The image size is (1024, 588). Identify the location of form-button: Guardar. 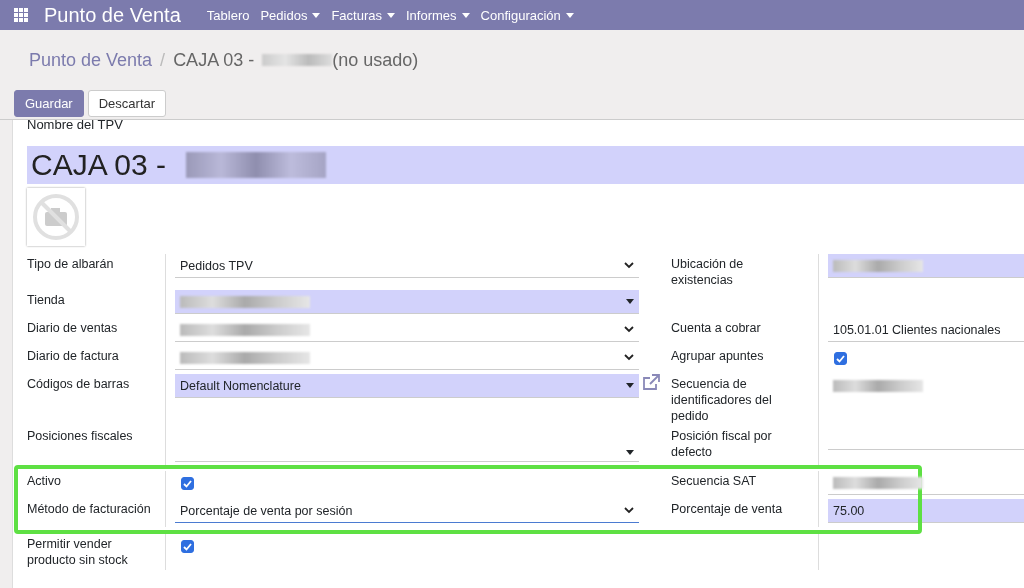
(49, 103).